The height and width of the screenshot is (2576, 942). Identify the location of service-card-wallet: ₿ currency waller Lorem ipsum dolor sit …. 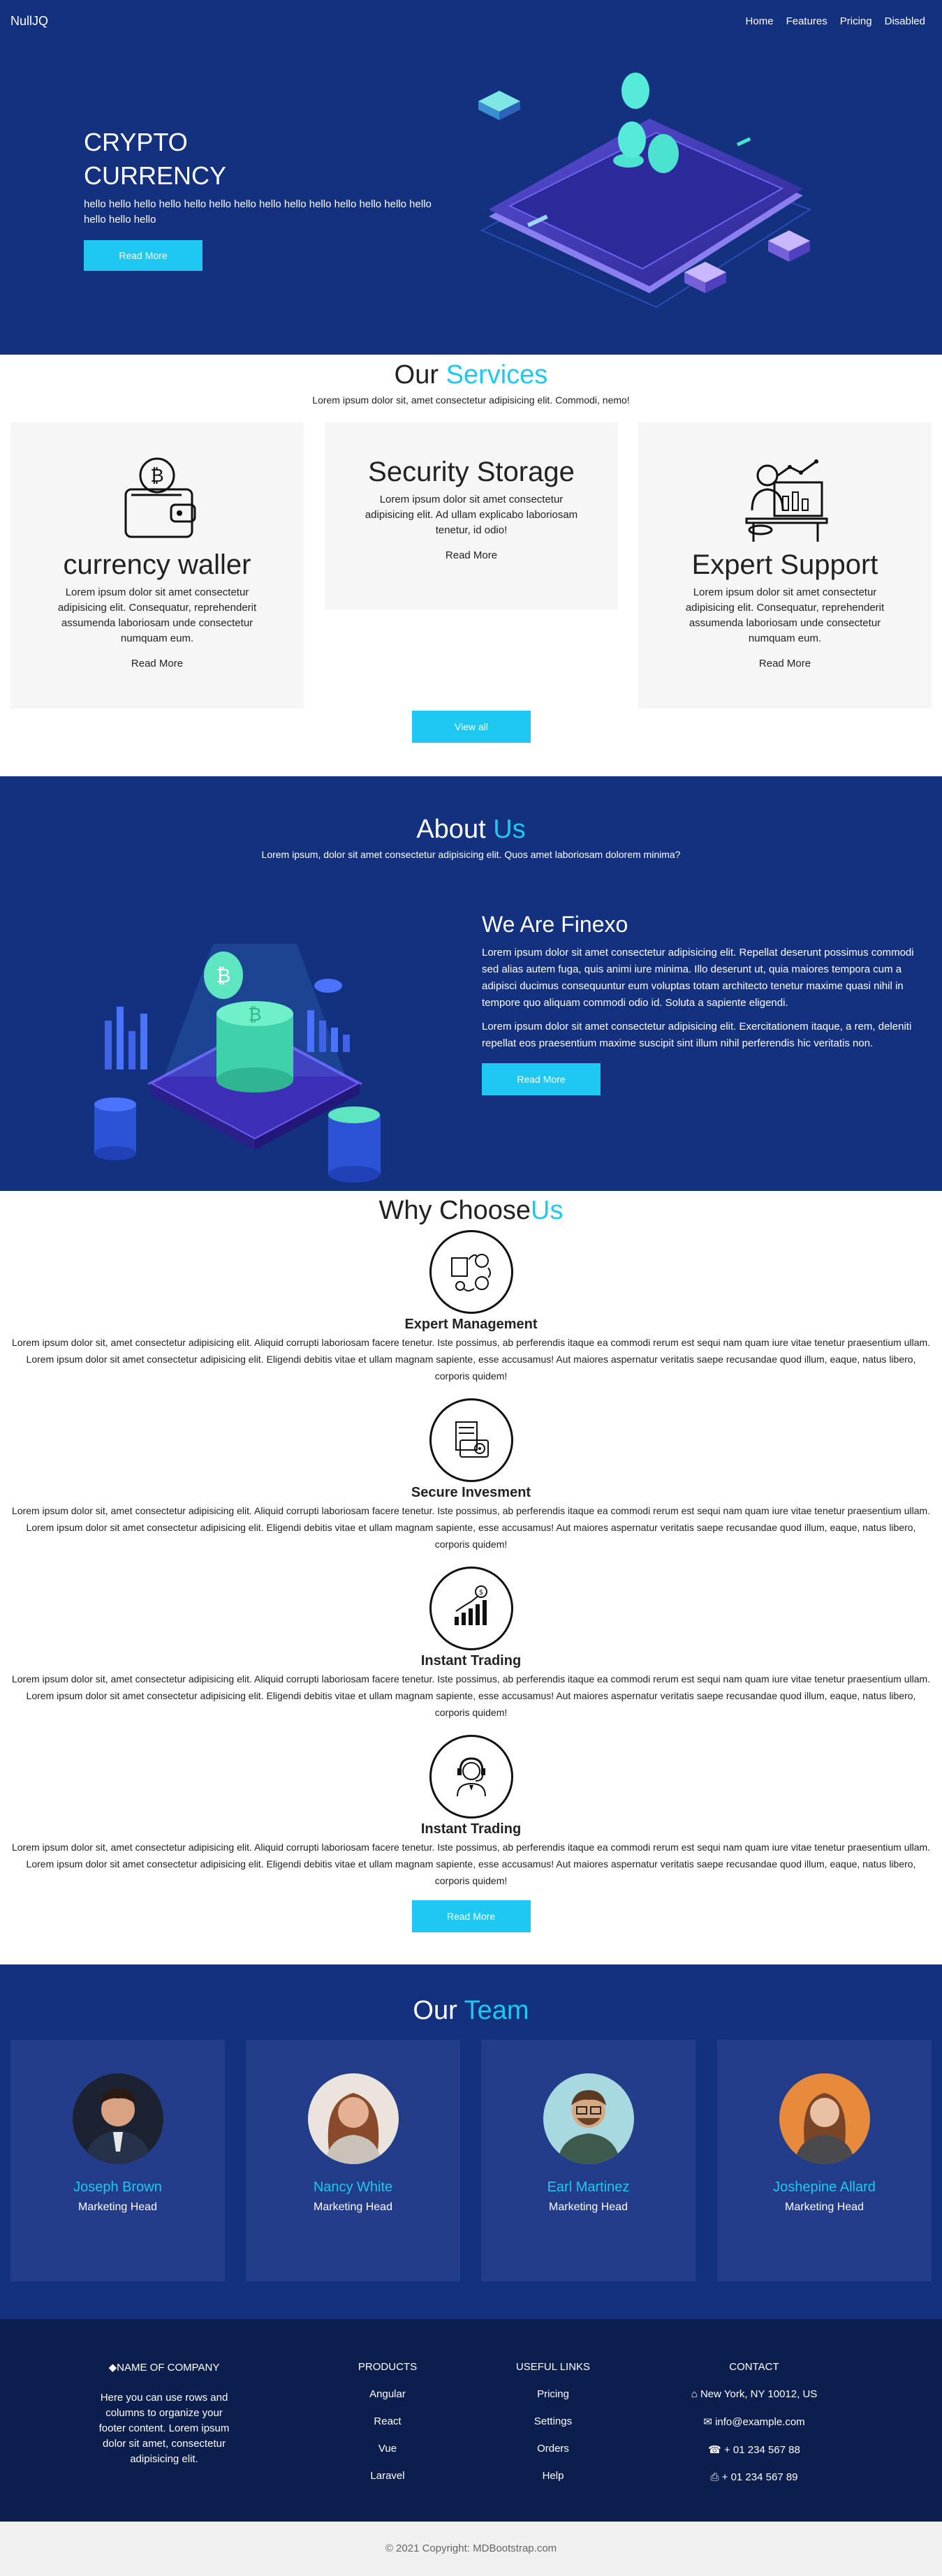
(157, 565).